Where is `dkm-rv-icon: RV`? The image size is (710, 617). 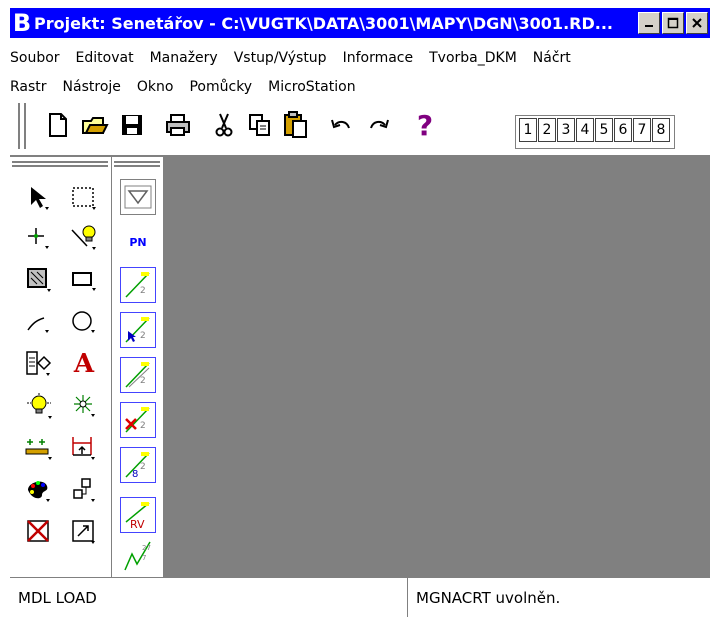
dkm-rv-icon: RV is located at coordinates (138, 515).